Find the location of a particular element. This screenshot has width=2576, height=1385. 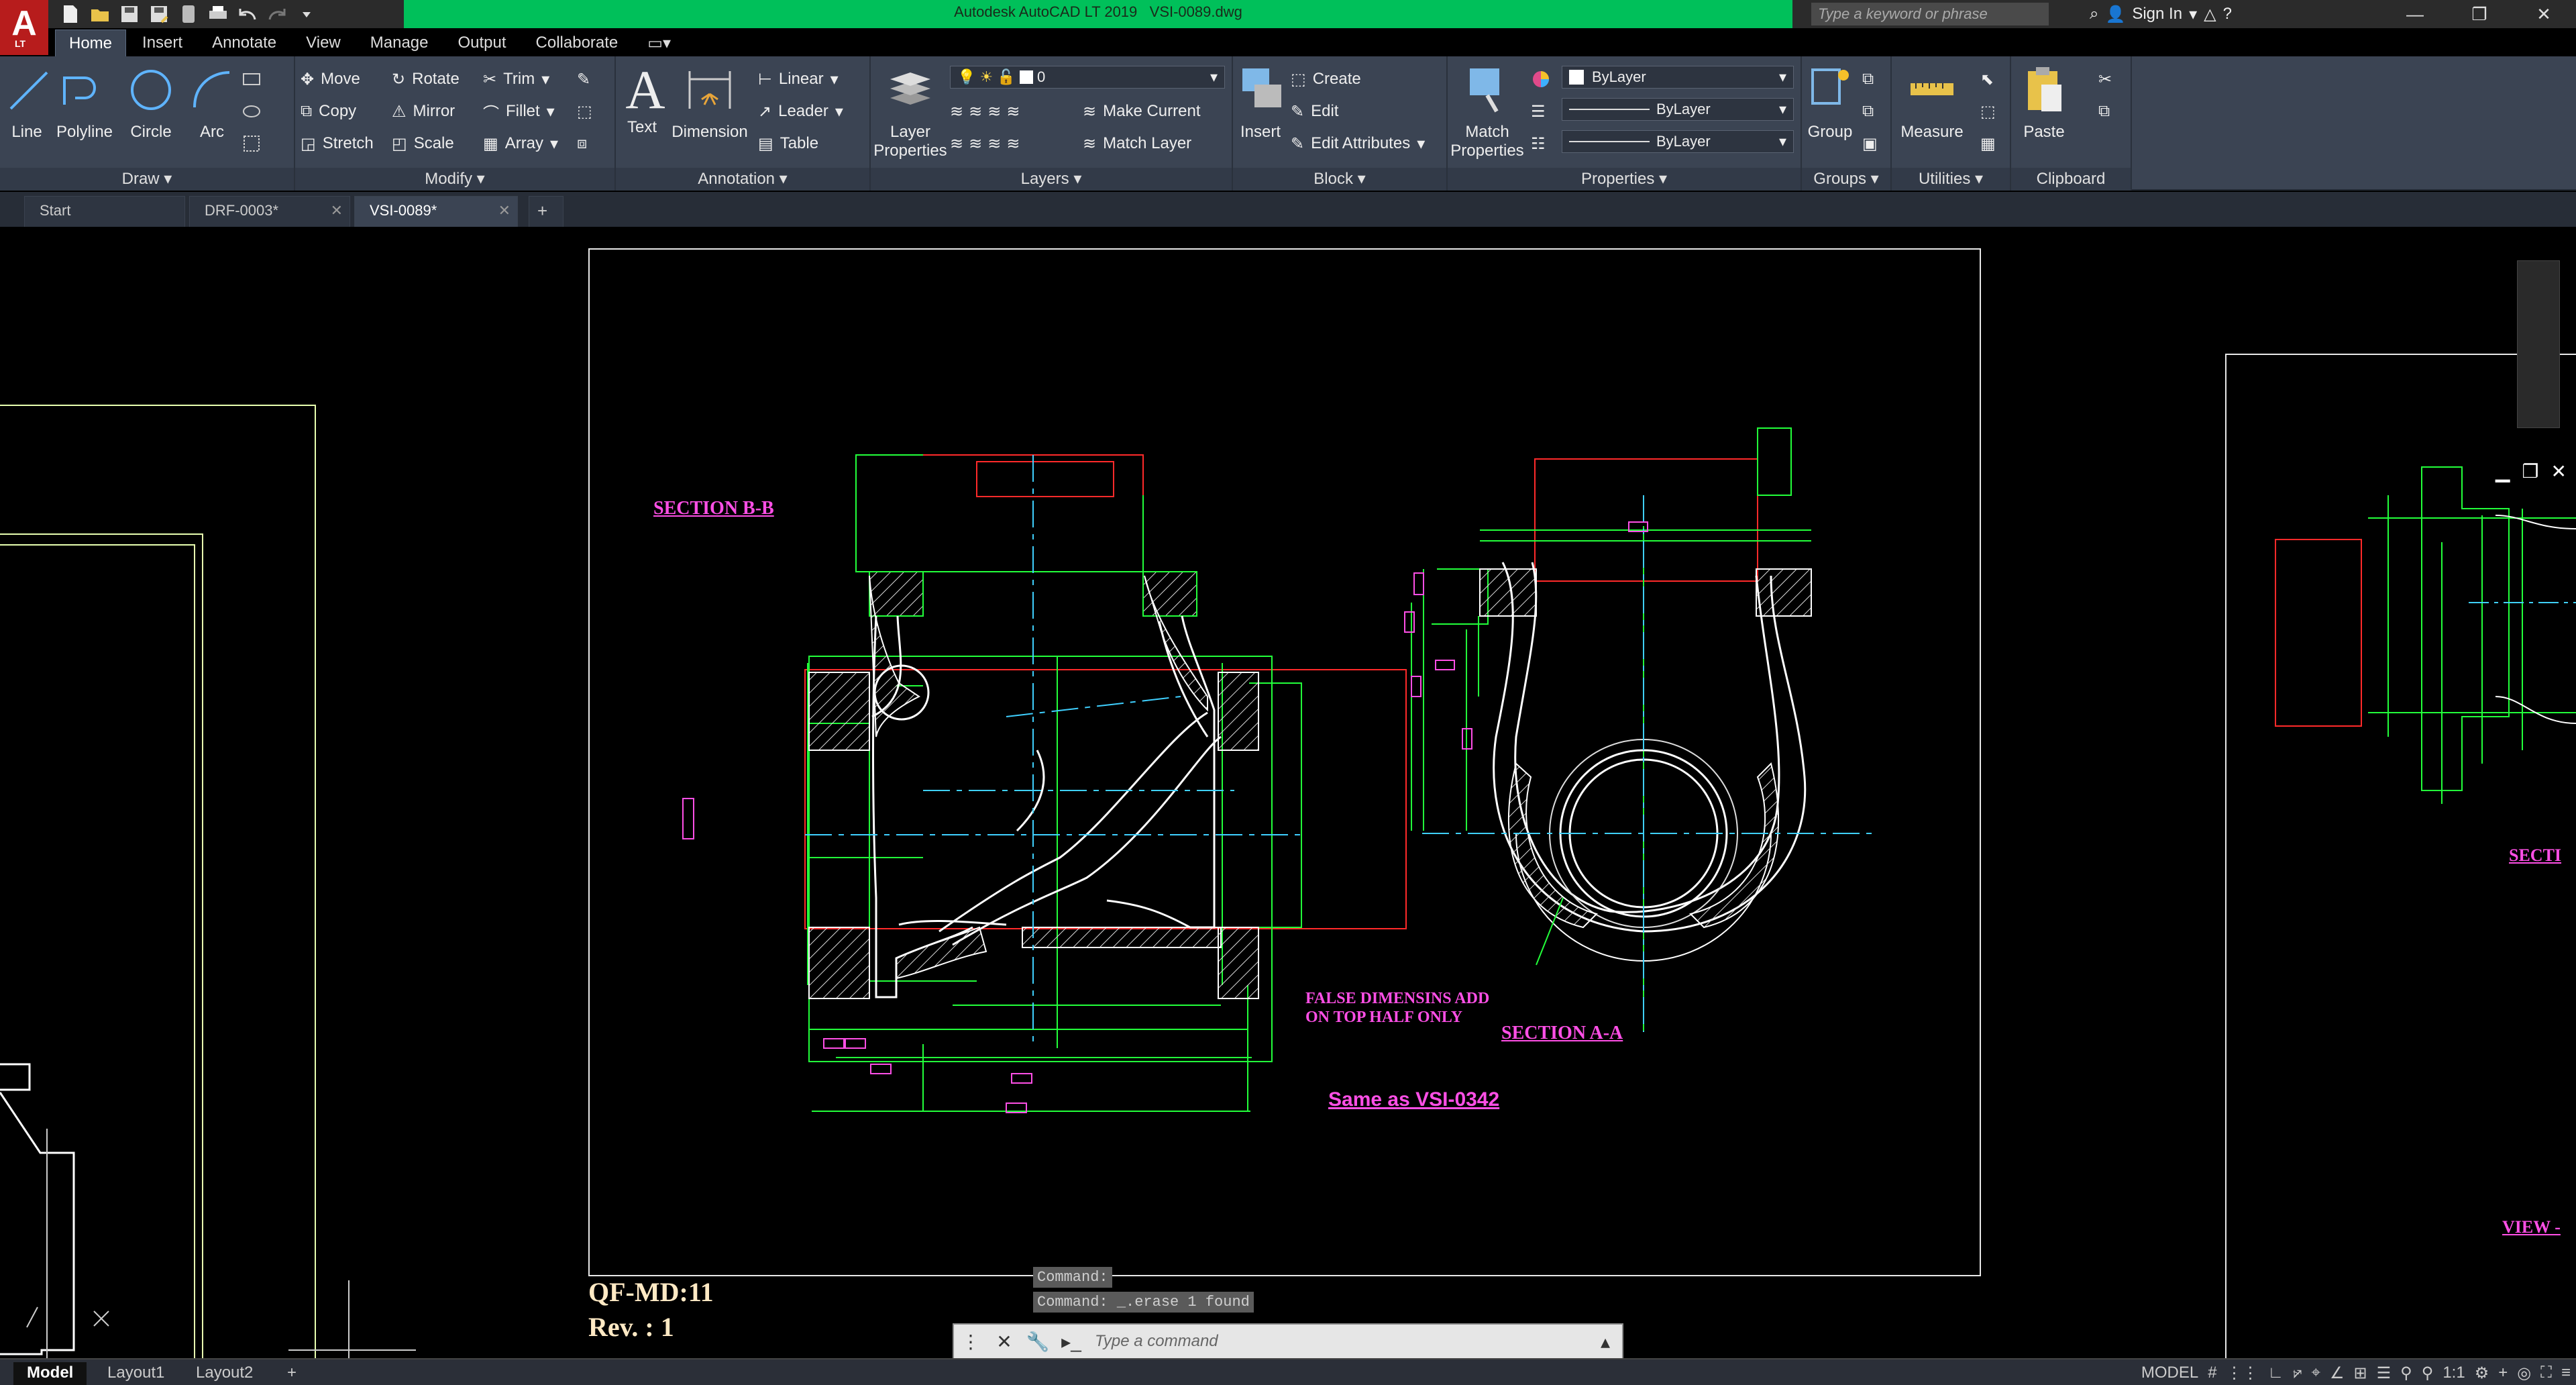

fullscreen-icon: ⛶ is located at coordinates (2546, 1373).